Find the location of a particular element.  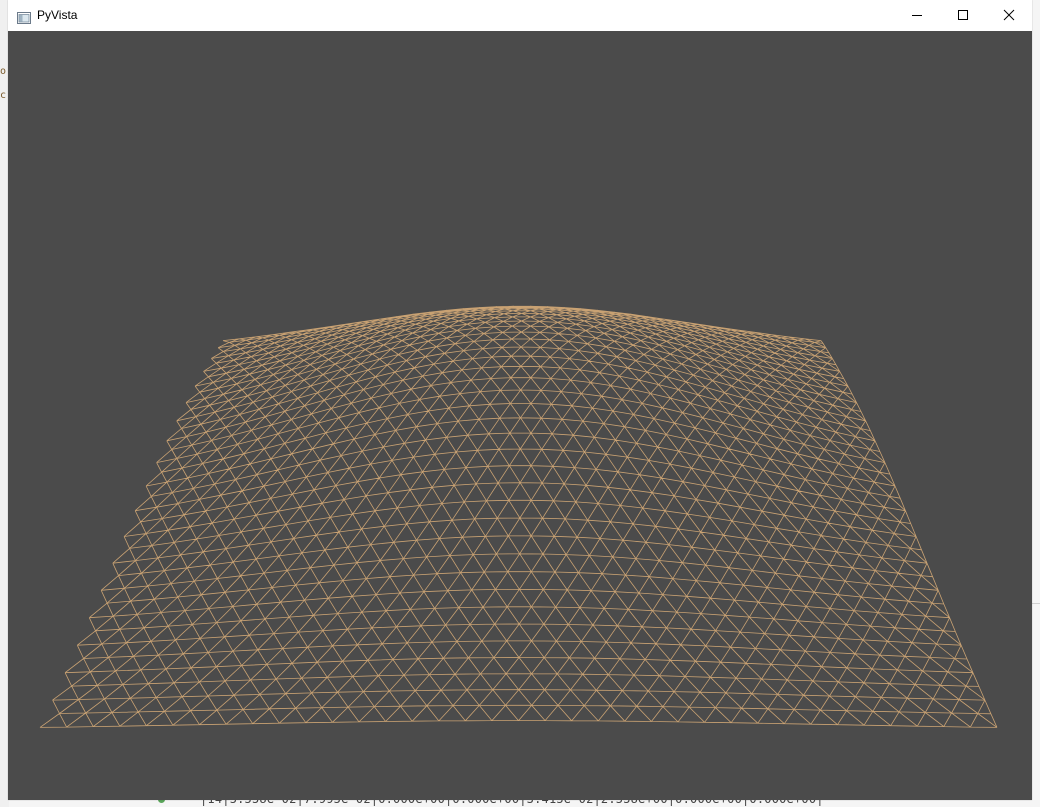

background-divider is located at coordinates (1035, 603).